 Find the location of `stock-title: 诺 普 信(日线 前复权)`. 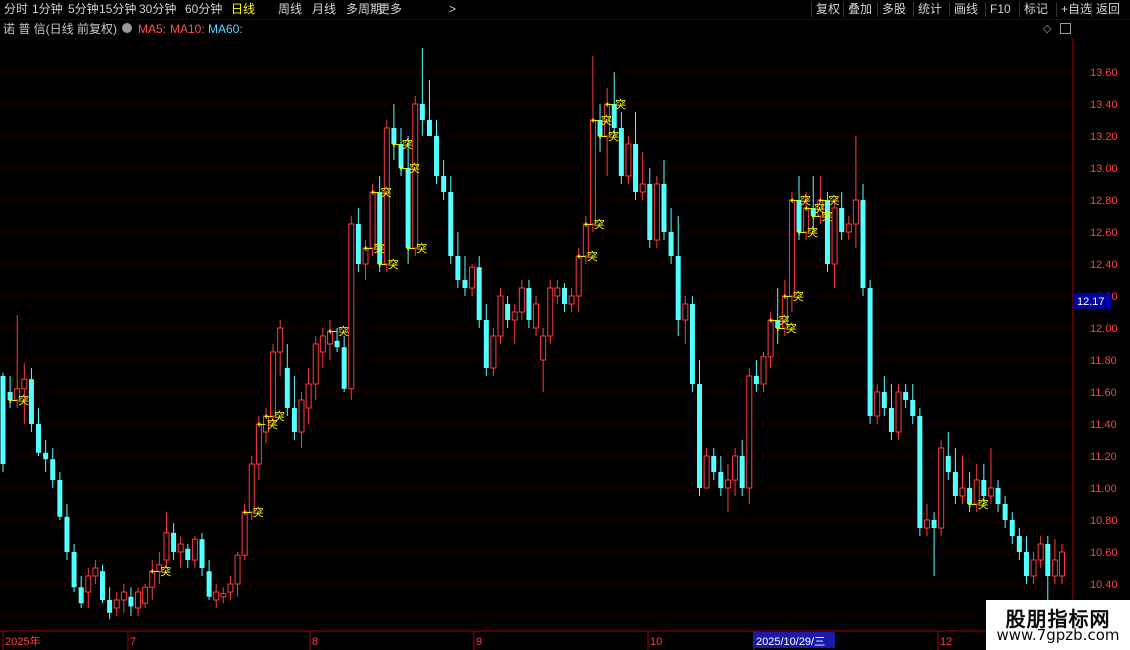

stock-title: 诺 普 信(日线 前复权) is located at coordinates (60, 29).